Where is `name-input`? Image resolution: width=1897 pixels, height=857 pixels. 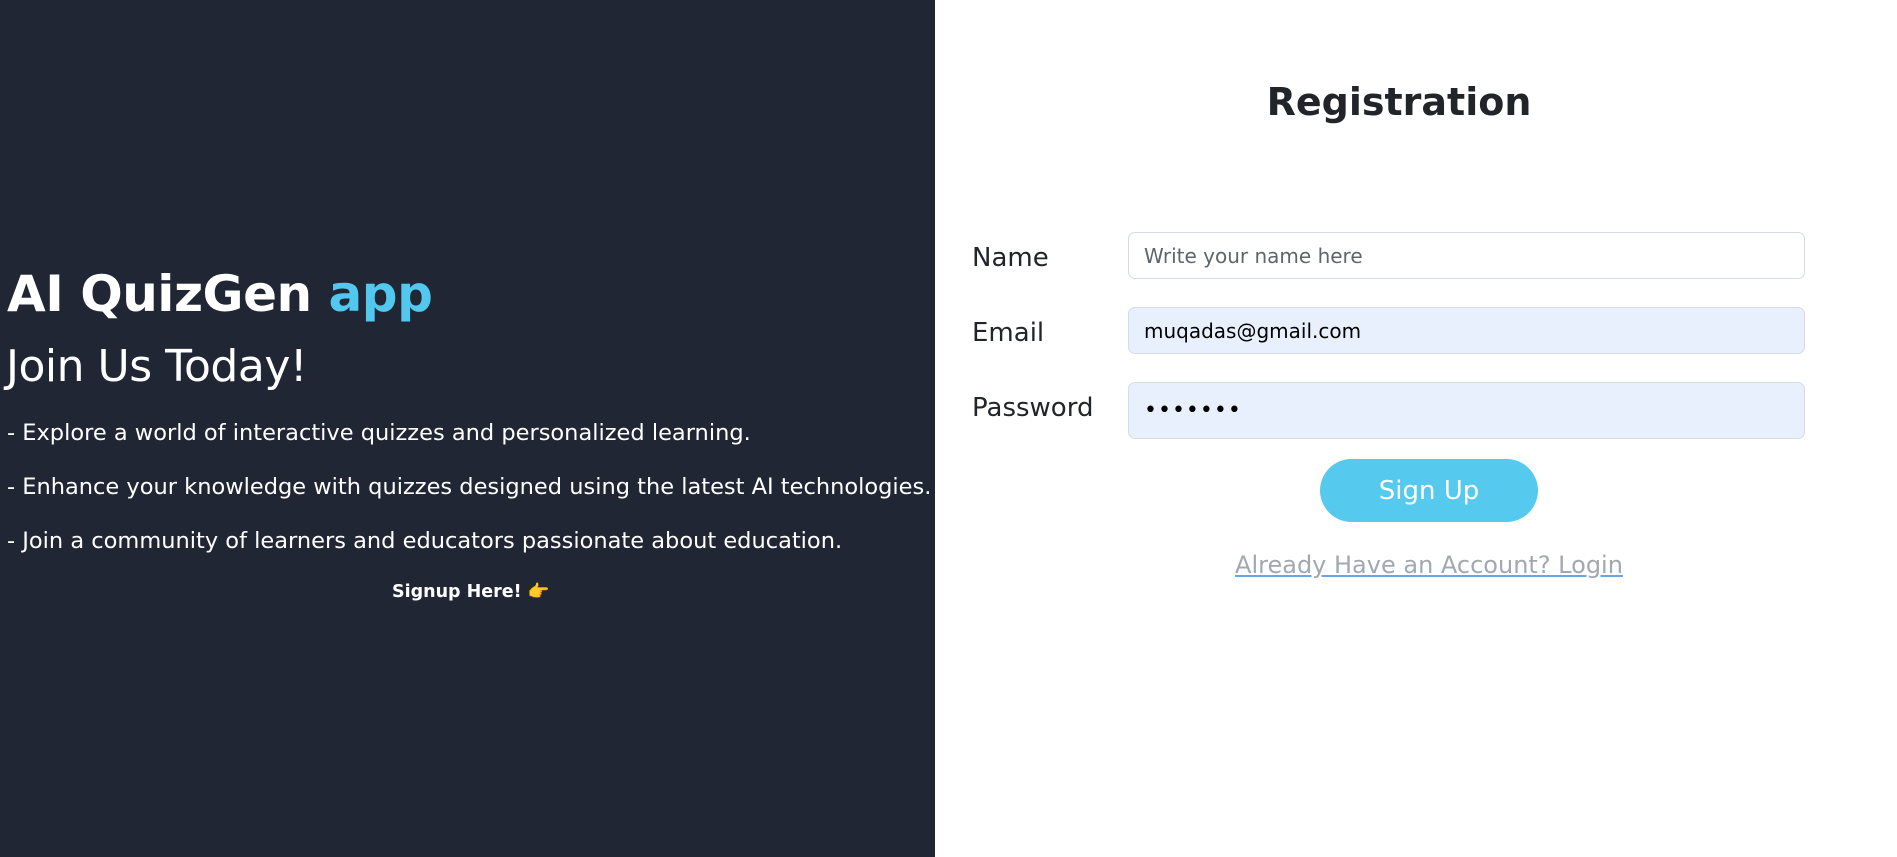 name-input is located at coordinates (1466, 255).